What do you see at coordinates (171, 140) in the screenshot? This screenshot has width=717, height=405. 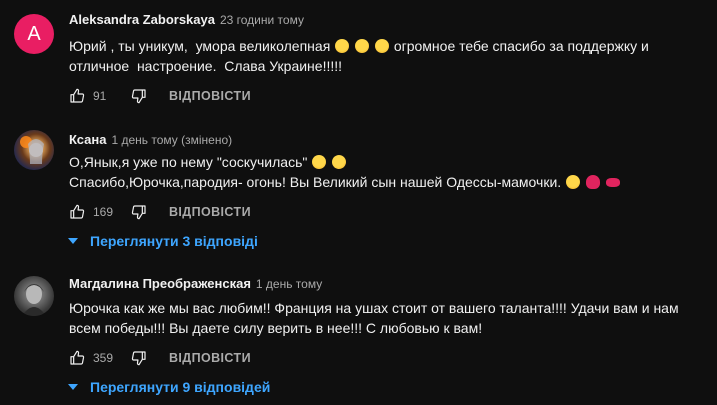 I see `comment-timestamp: 1 день тому (змінено)` at bounding box center [171, 140].